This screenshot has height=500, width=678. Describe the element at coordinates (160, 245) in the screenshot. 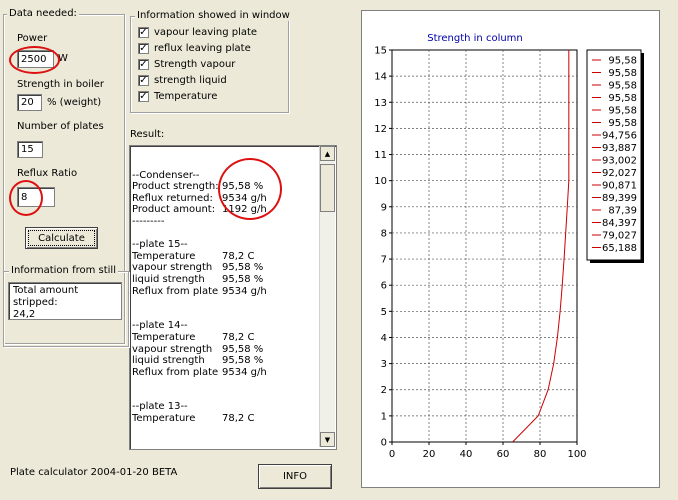

I see `result-line: --plate 15--` at that location.